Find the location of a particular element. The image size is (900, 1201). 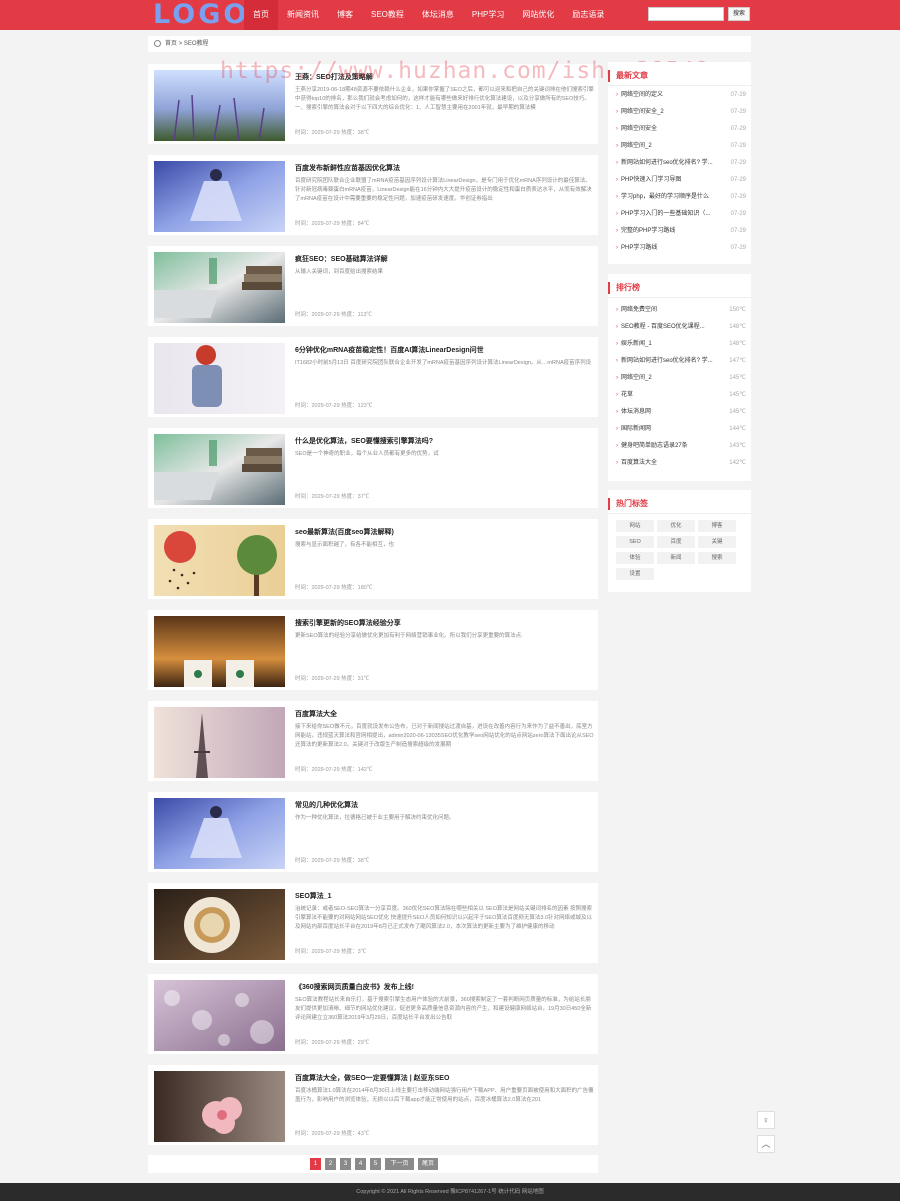

sidebar-item: › PHP快速入门学习导图 07-29 is located at coordinates (681, 180).